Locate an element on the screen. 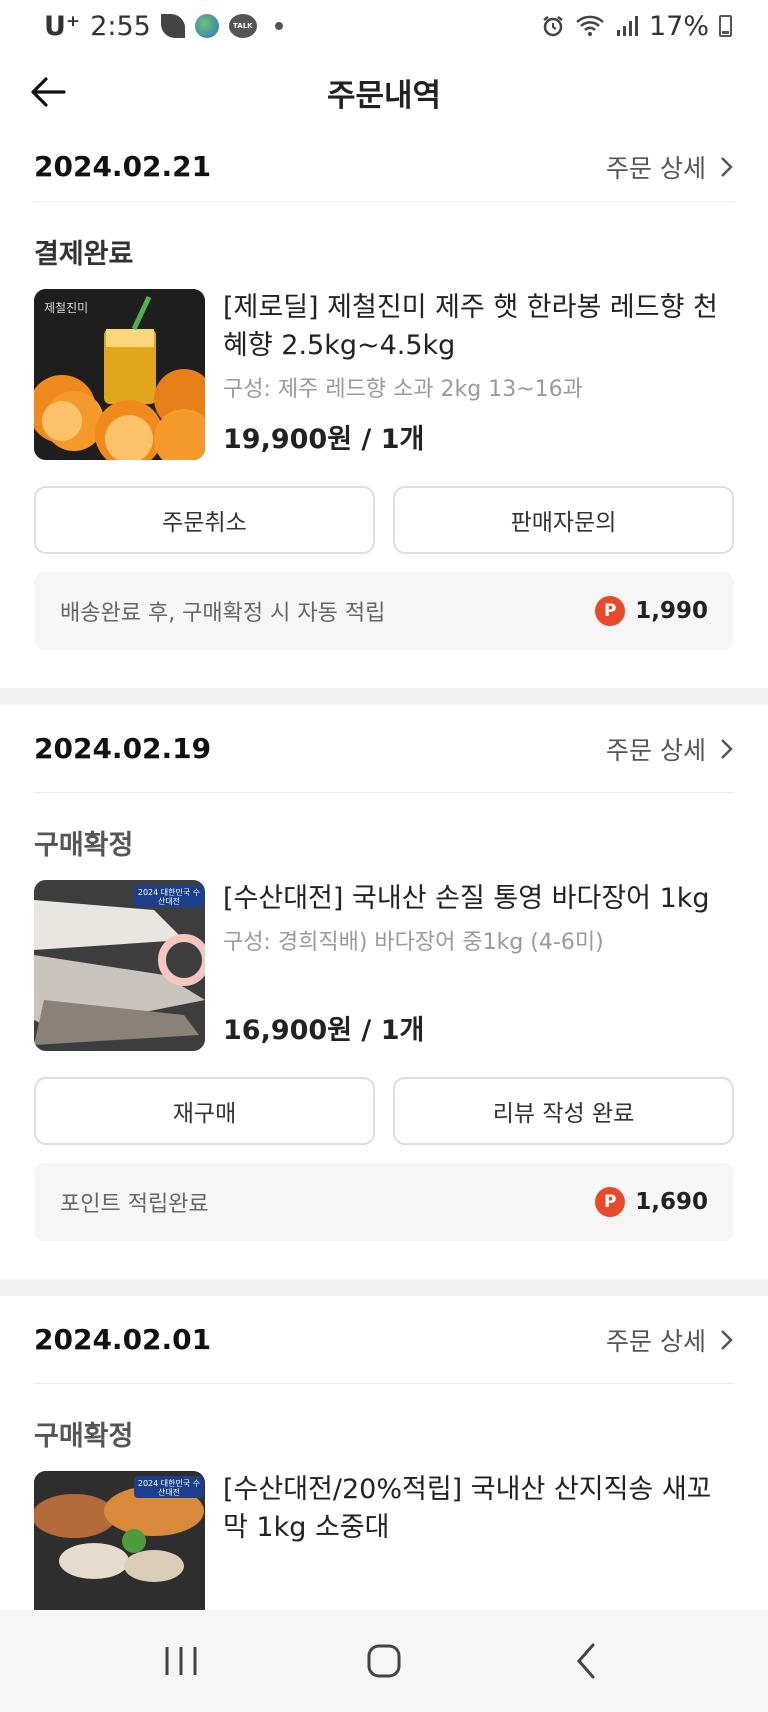 The image size is (768, 1712). point-info: 배송완료 후, 구매확정 시 자동 적립 P 1,990 is located at coordinates (384, 611).